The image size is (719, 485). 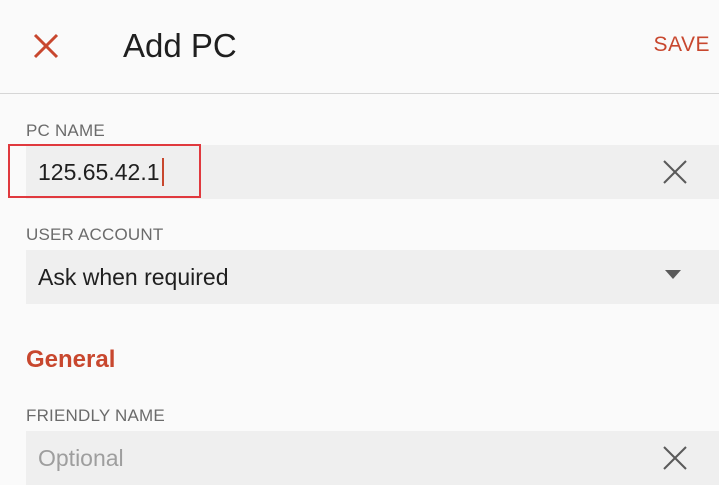 What do you see at coordinates (81, 458) in the screenshot?
I see `friendly-name-placeholder: Optional` at bounding box center [81, 458].